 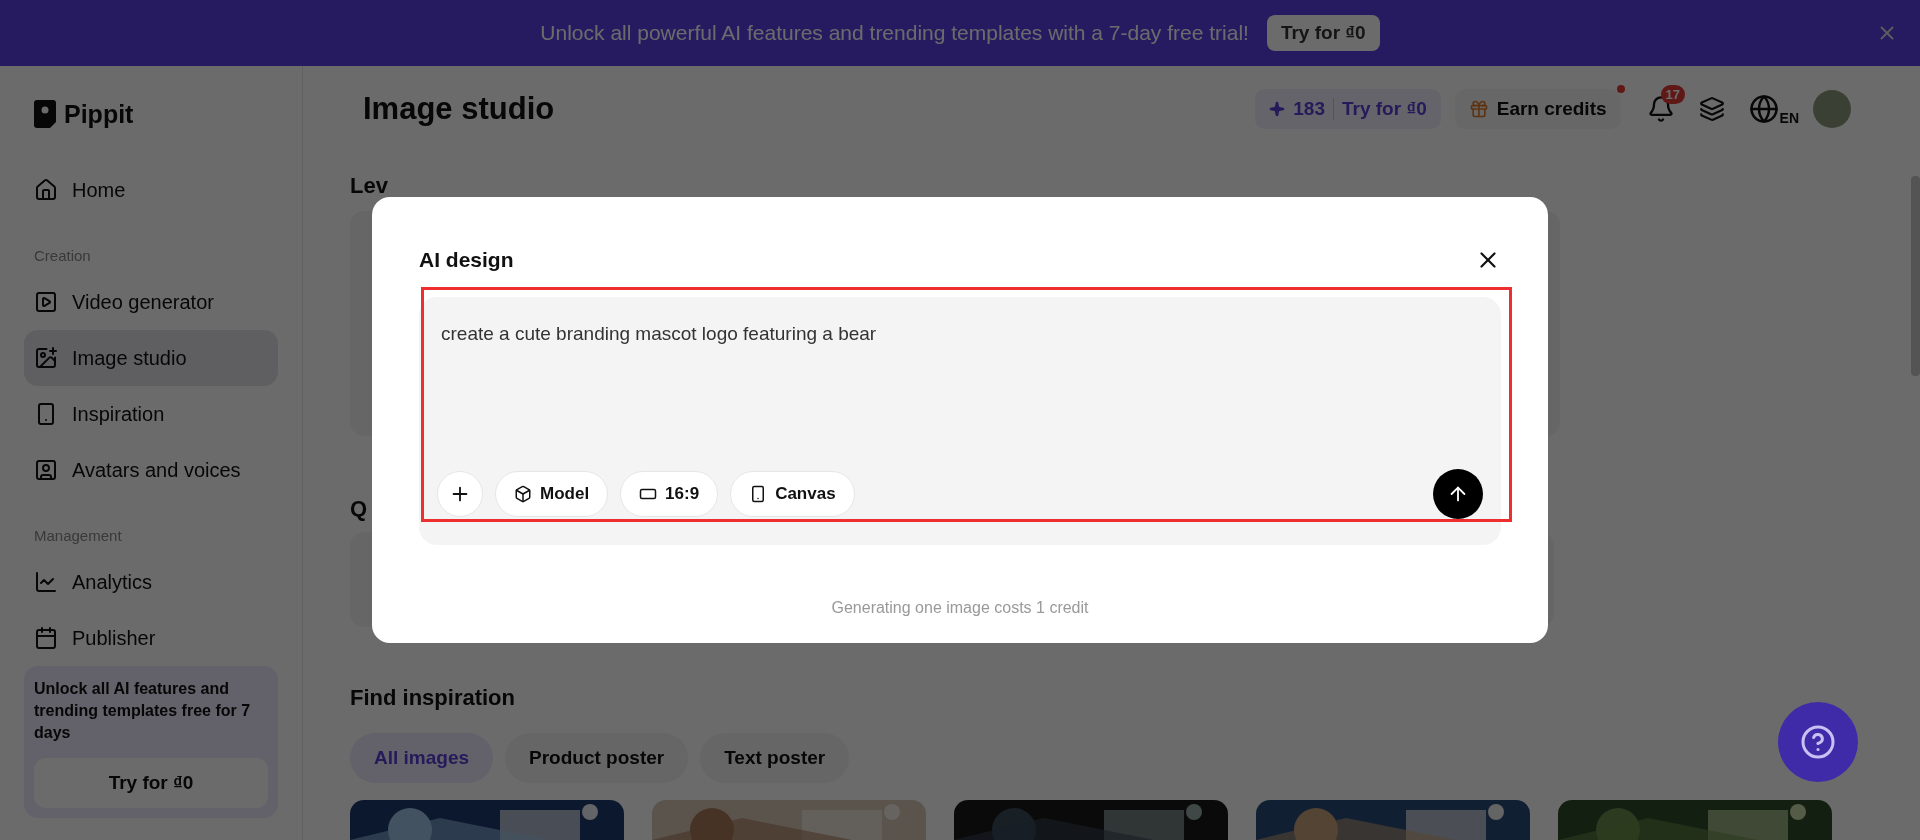 What do you see at coordinates (359, 509) in the screenshot?
I see `section-heading: Q` at bounding box center [359, 509].